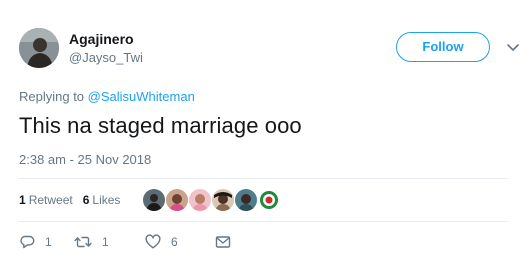  I want to click on reply-mention-link: @SalisuWhiteman, so click(141, 96).